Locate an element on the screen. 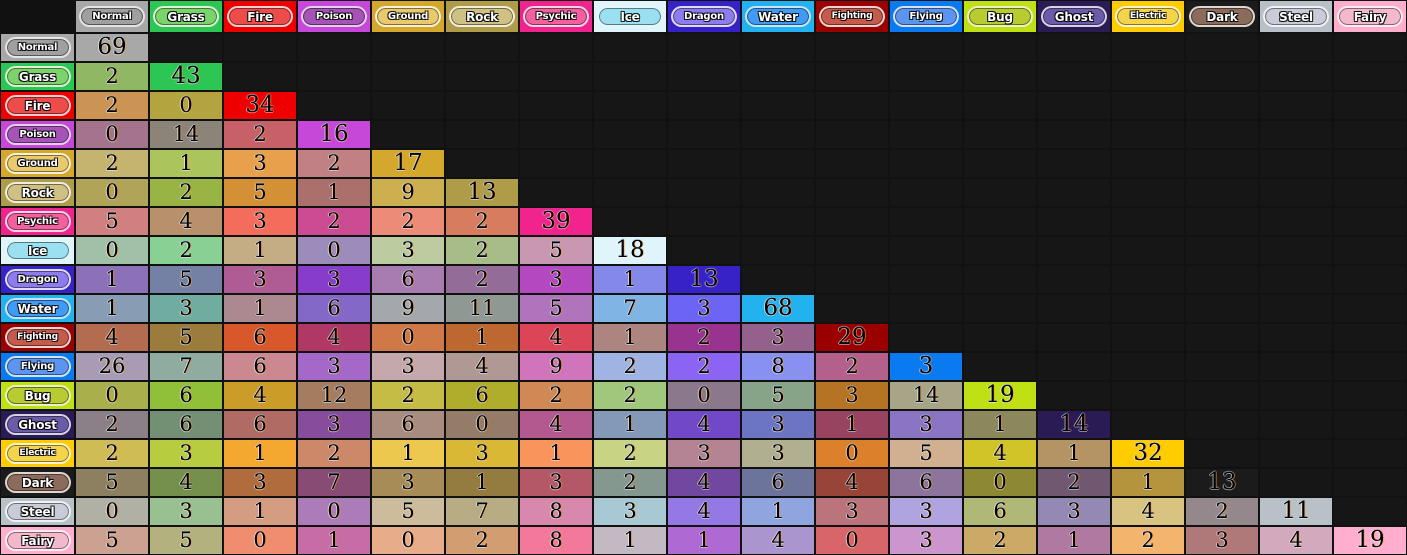 The image size is (1407, 555). column-header-water: Water is located at coordinates (778, 16).